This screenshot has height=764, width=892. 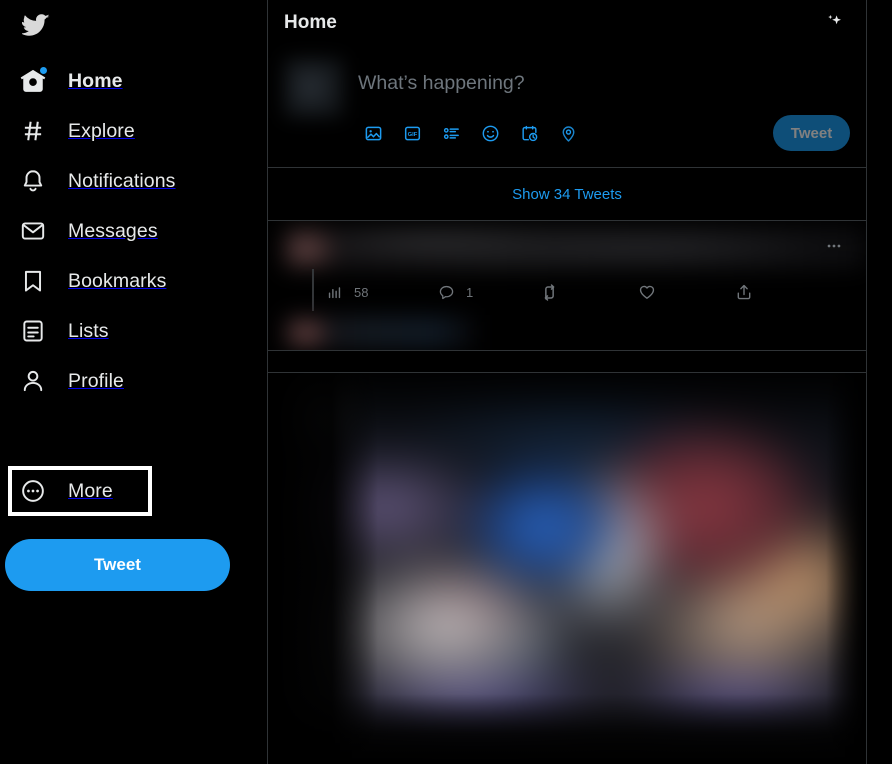 I want to click on bookmark-icon, so click(x=33, y=281).